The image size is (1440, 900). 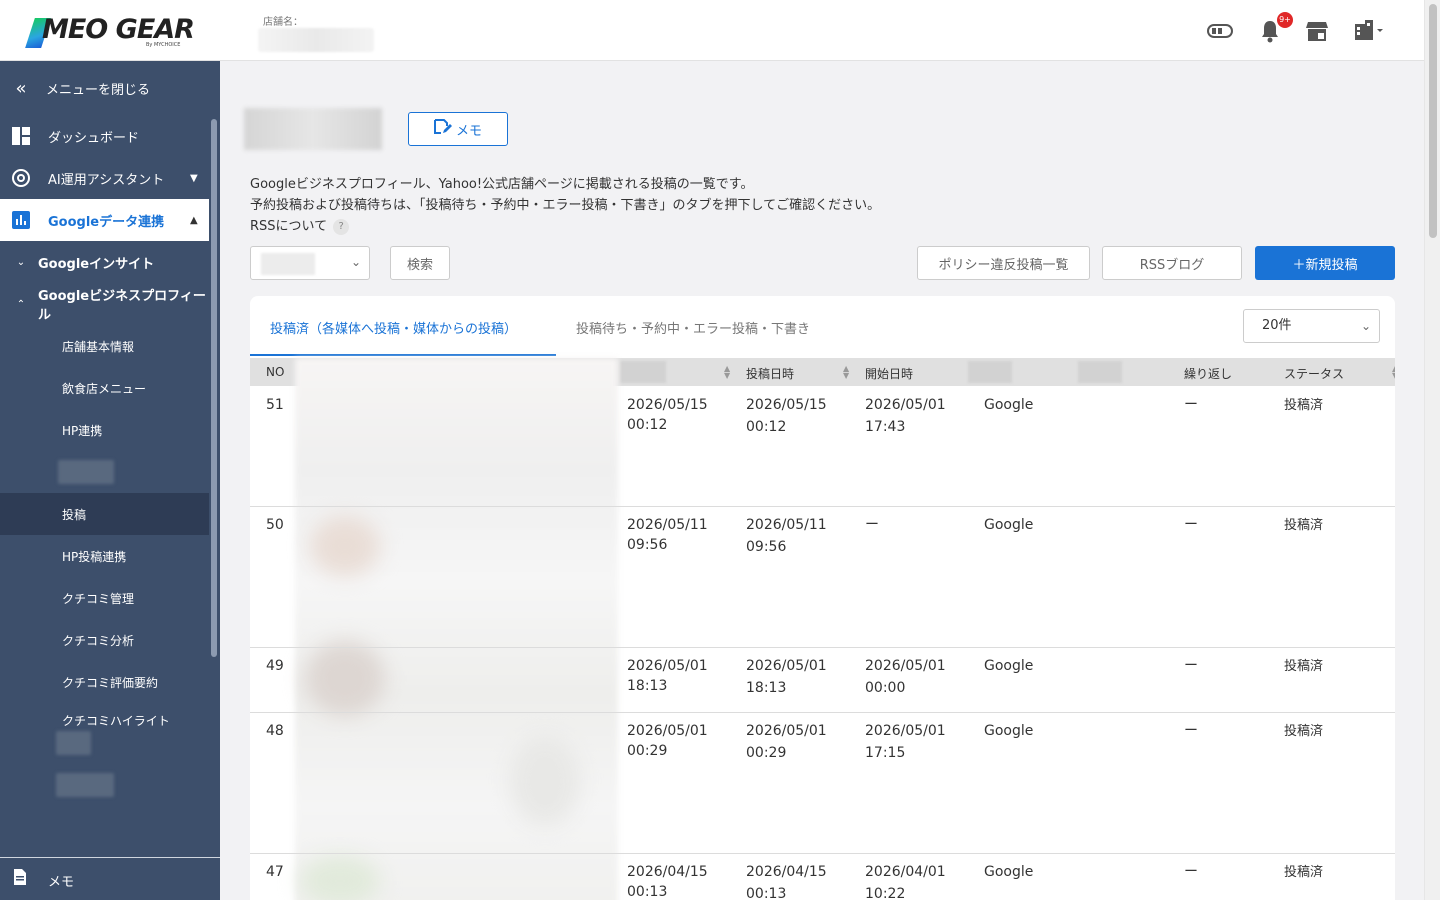 I want to click on sidebar-item-label: Googleインサイト, so click(x=96, y=264).